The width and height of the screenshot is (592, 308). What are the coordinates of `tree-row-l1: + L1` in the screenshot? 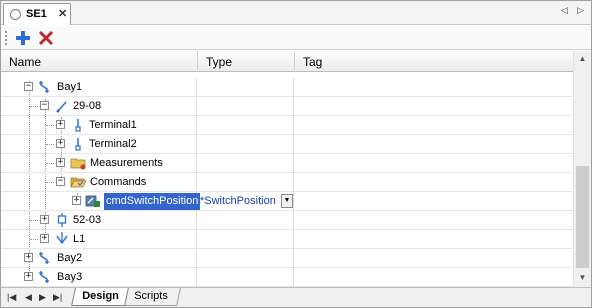 It's located at (287, 239).